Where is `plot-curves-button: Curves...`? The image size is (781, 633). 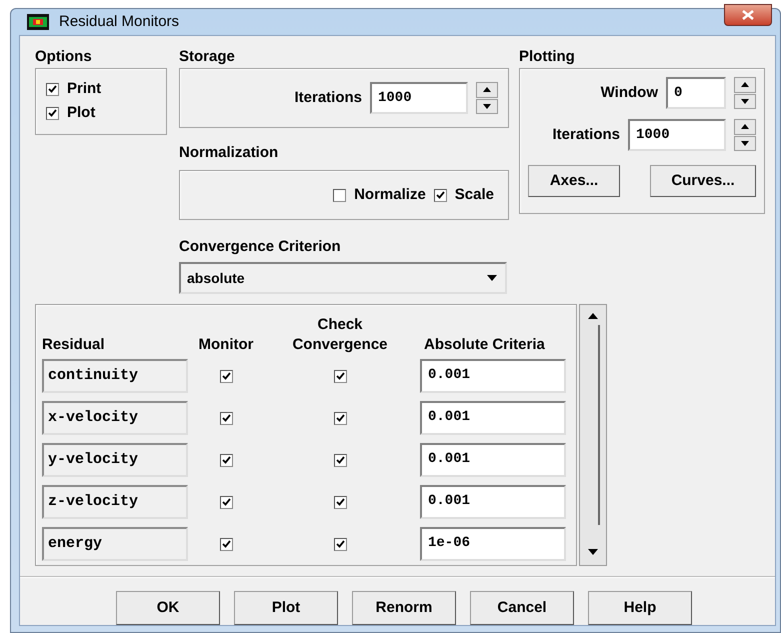 plot-curves-button: Curves... is located at coordinates (703, 181).